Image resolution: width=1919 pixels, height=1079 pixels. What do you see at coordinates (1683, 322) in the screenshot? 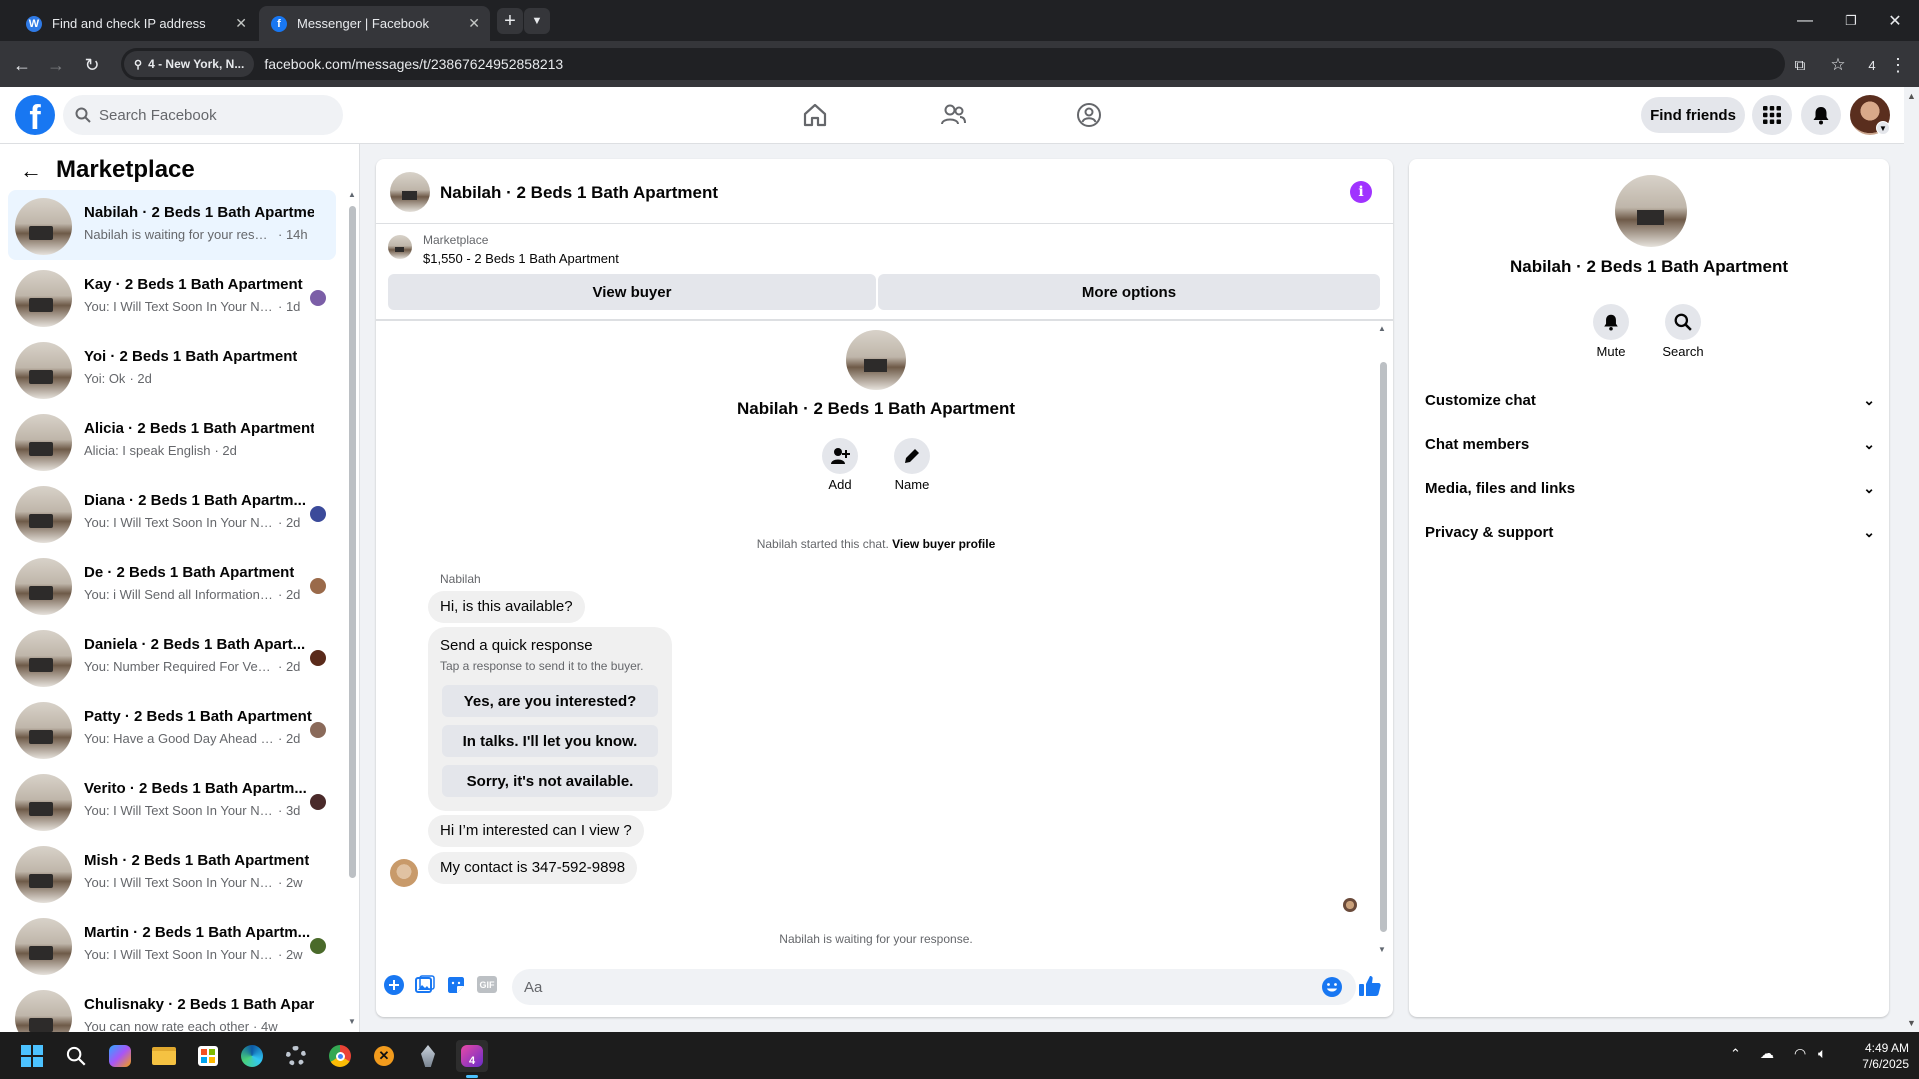
I see `search-in-chat-button` at bounding box center [1683, 322].